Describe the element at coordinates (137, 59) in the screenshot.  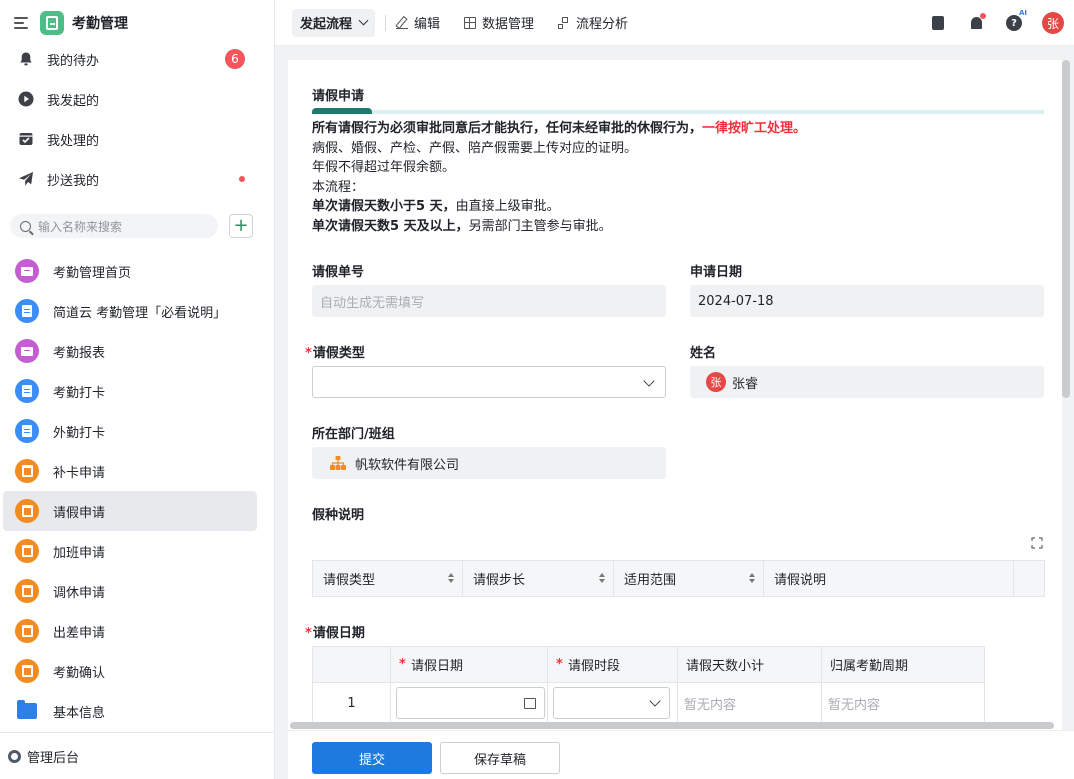
I see `nav-my-todo: 我的待办 6` at that location.